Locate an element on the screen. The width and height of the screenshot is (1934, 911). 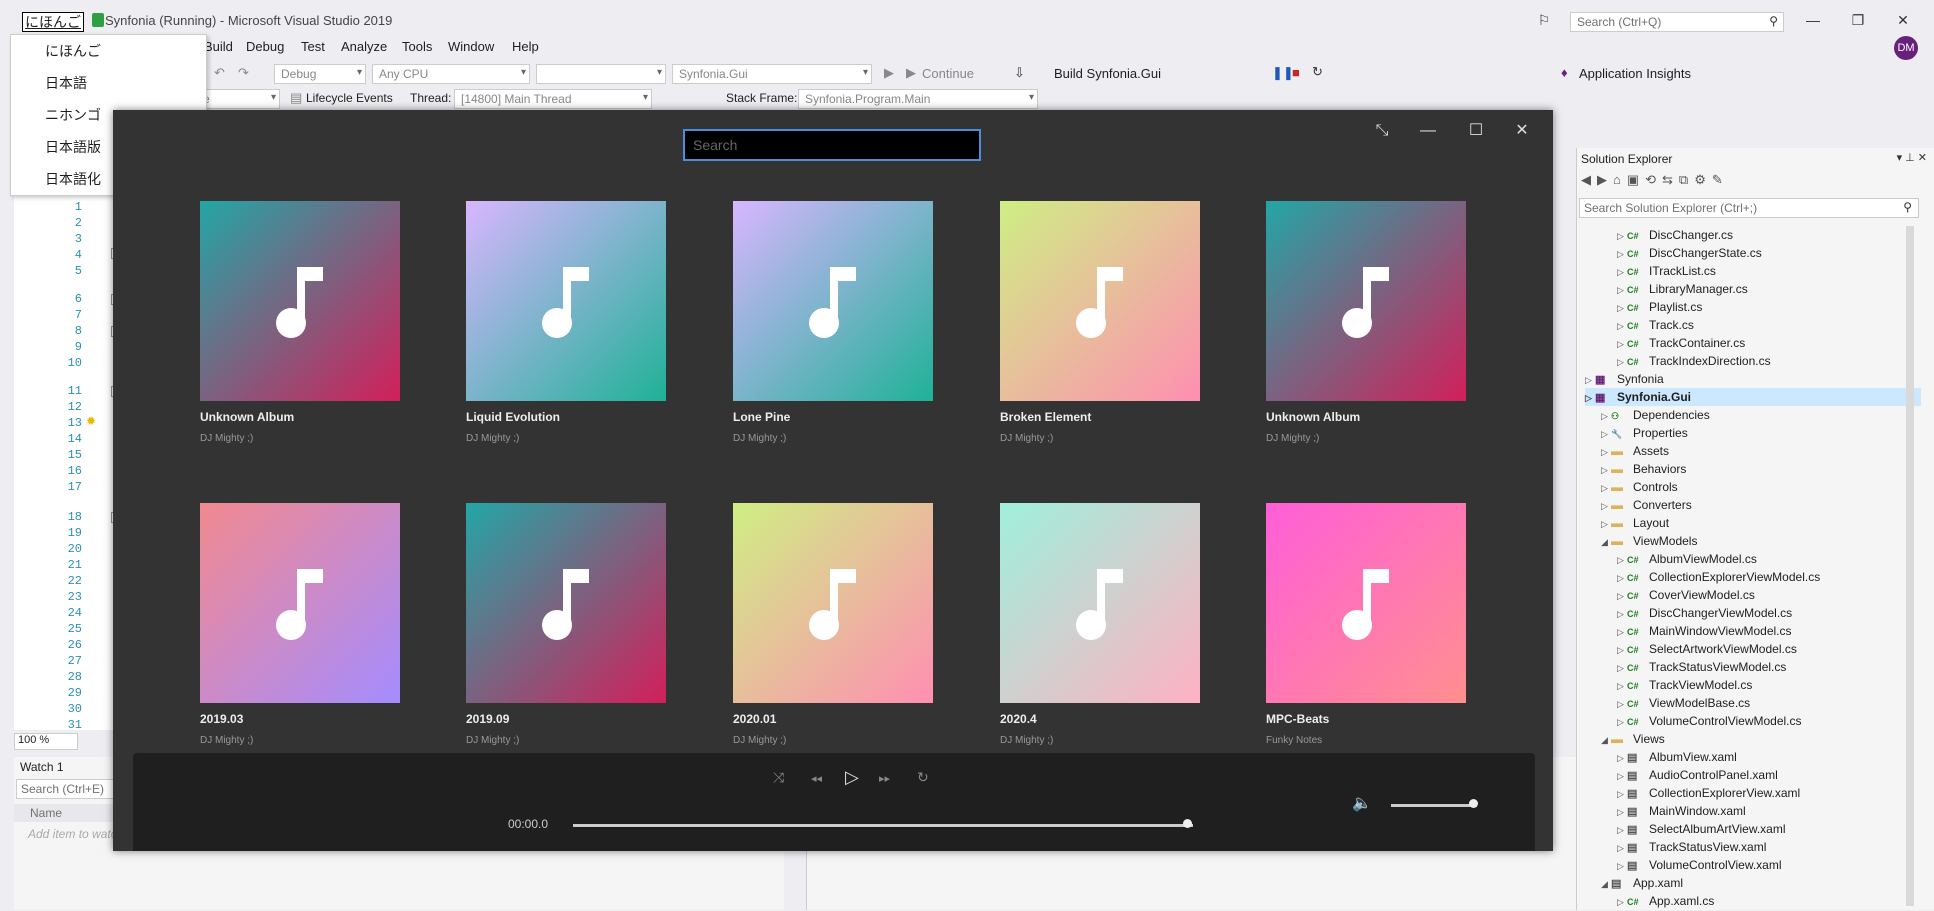
repeat-icon: ↻ is located at coordinates (923, 777).